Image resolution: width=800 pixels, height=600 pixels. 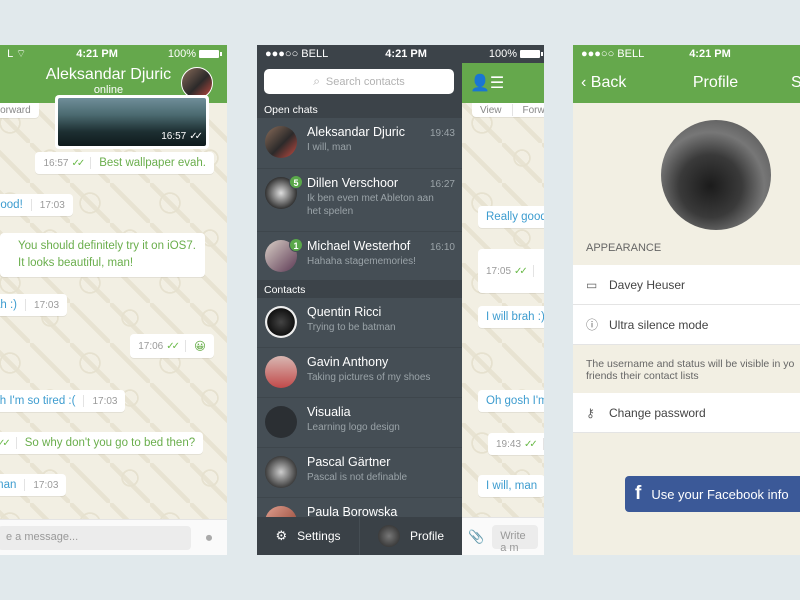 I want to click on message-bubble: Really good, so click(x=511, y=217).